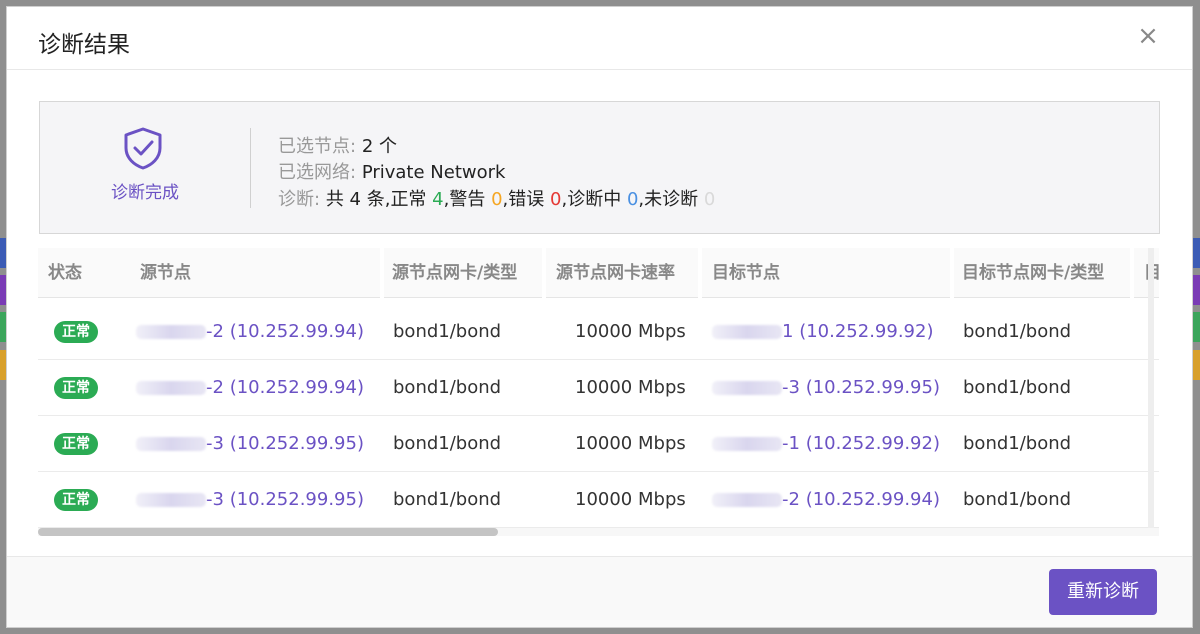  What do you see at coordinates (668, 199) in the screenshot?
I see `pending-label: ,未诊断` at bounding box center [668, 199].